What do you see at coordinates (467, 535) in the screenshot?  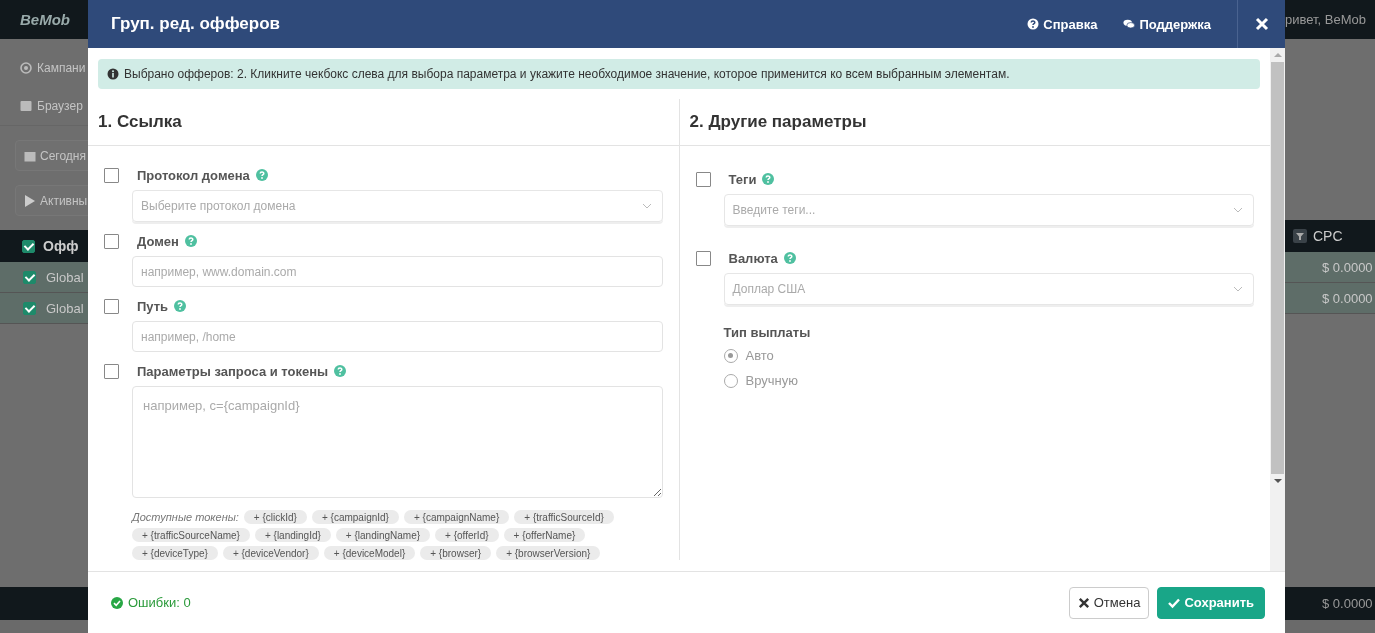 I see `token-chip: + {offerId}` at bounding box center [467, 535].